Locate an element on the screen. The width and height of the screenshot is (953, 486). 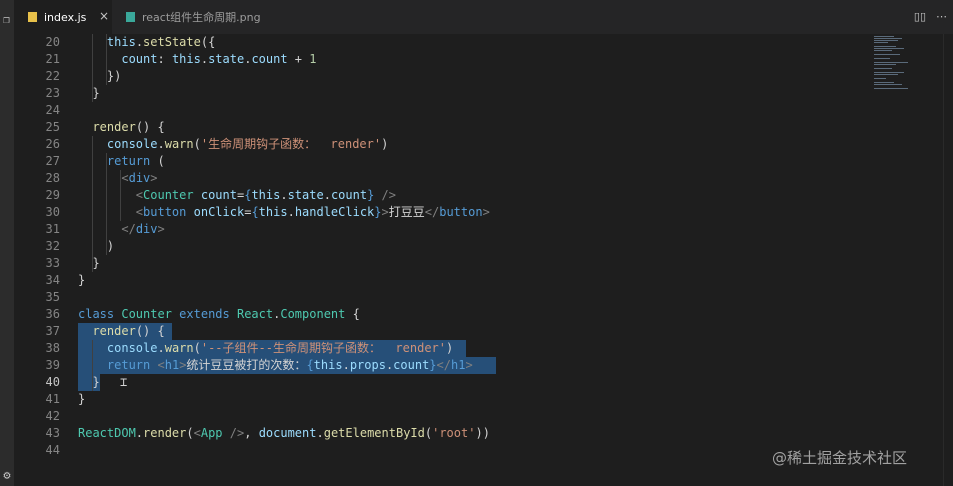
code-line: 21 count: this.state.count + 1 is located at coordinates (442, 59).